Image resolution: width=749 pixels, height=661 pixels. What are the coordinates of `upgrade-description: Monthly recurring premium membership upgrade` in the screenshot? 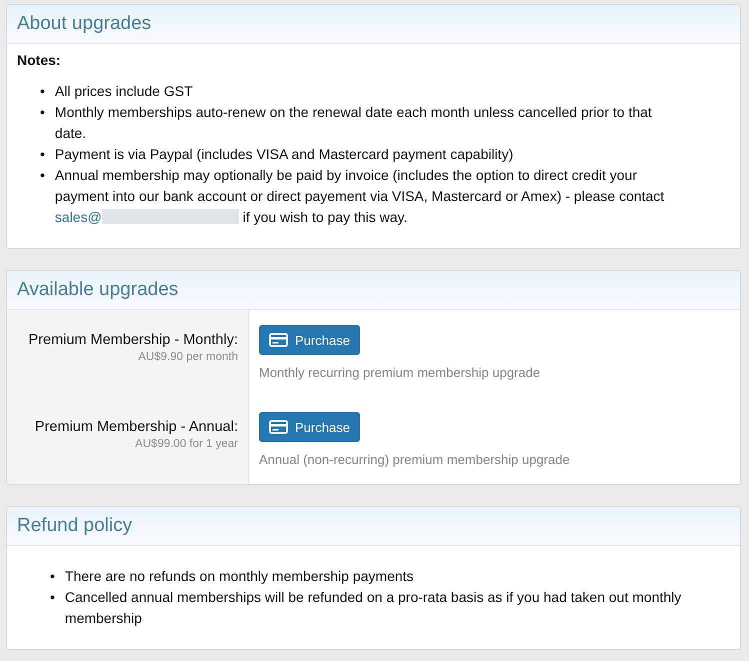 It's located at (400, 372).